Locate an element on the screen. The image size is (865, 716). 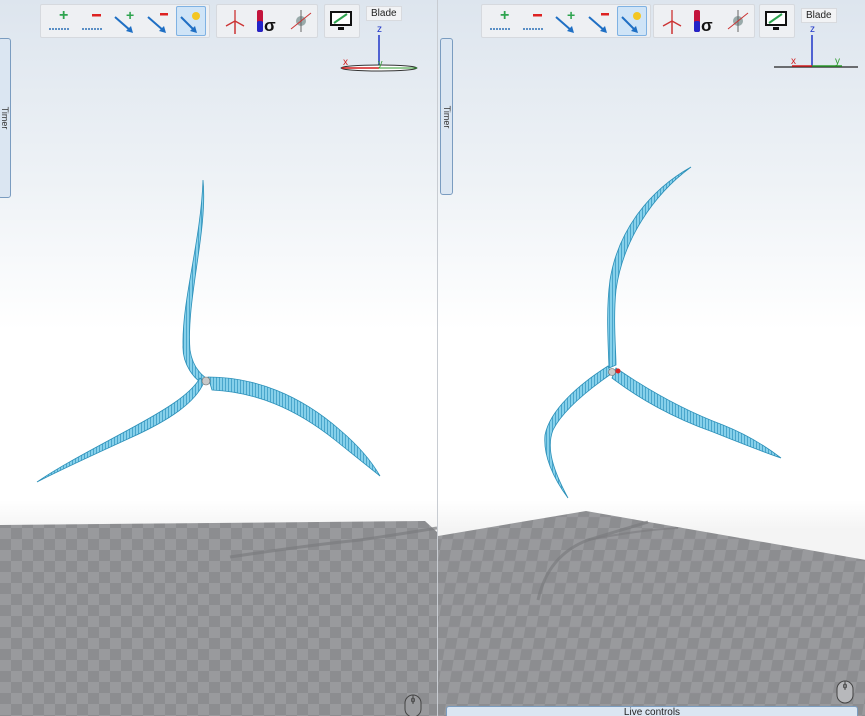
rotor-blades is located at coordinates (663, 332).